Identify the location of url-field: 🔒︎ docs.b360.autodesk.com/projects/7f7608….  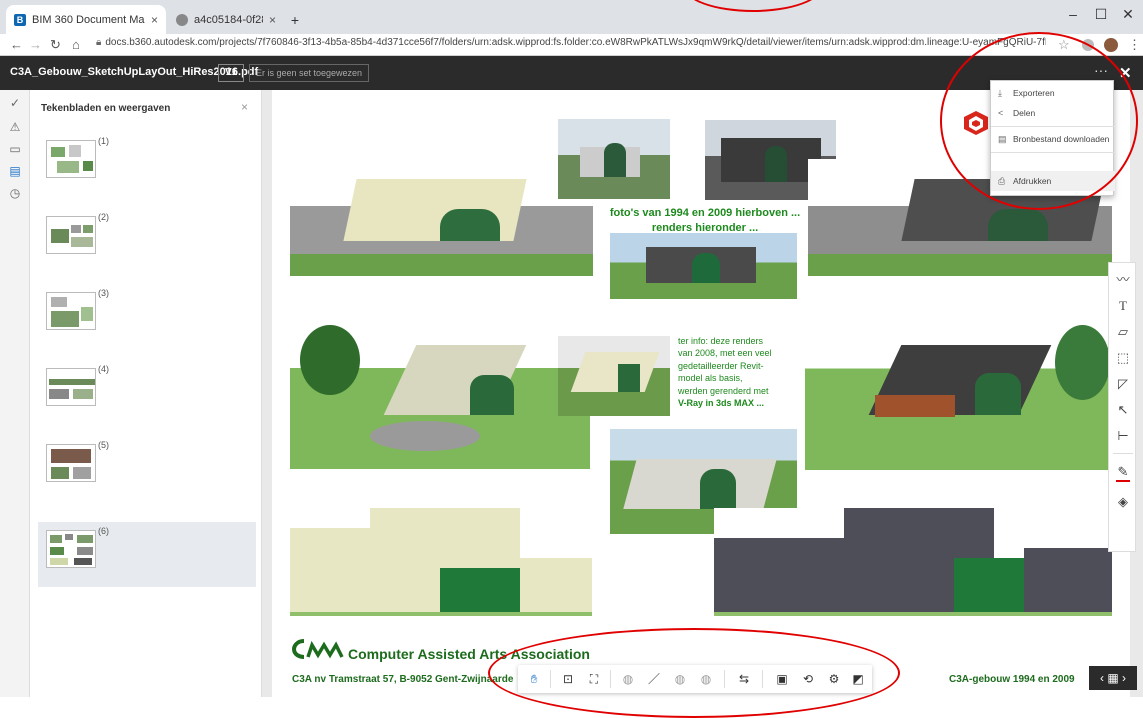
(571, 45).